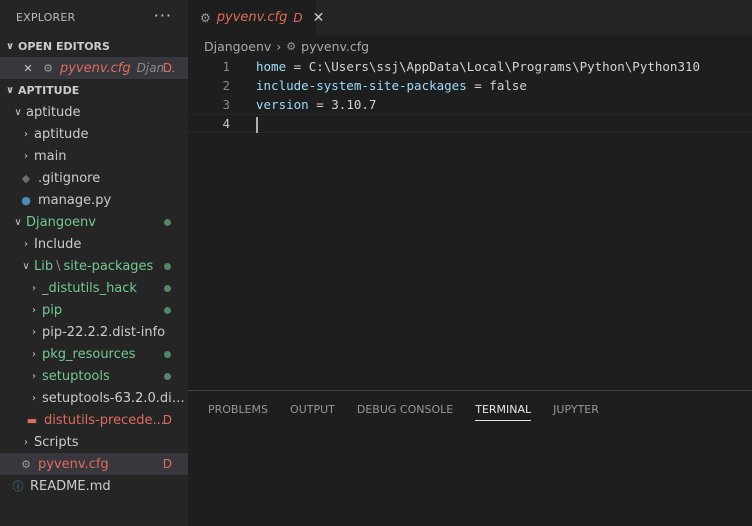  What do you see at coordinates (94, 244) in the screenshot?
I see `tree-folder-include: › Include` at bounding box center [94, 244].